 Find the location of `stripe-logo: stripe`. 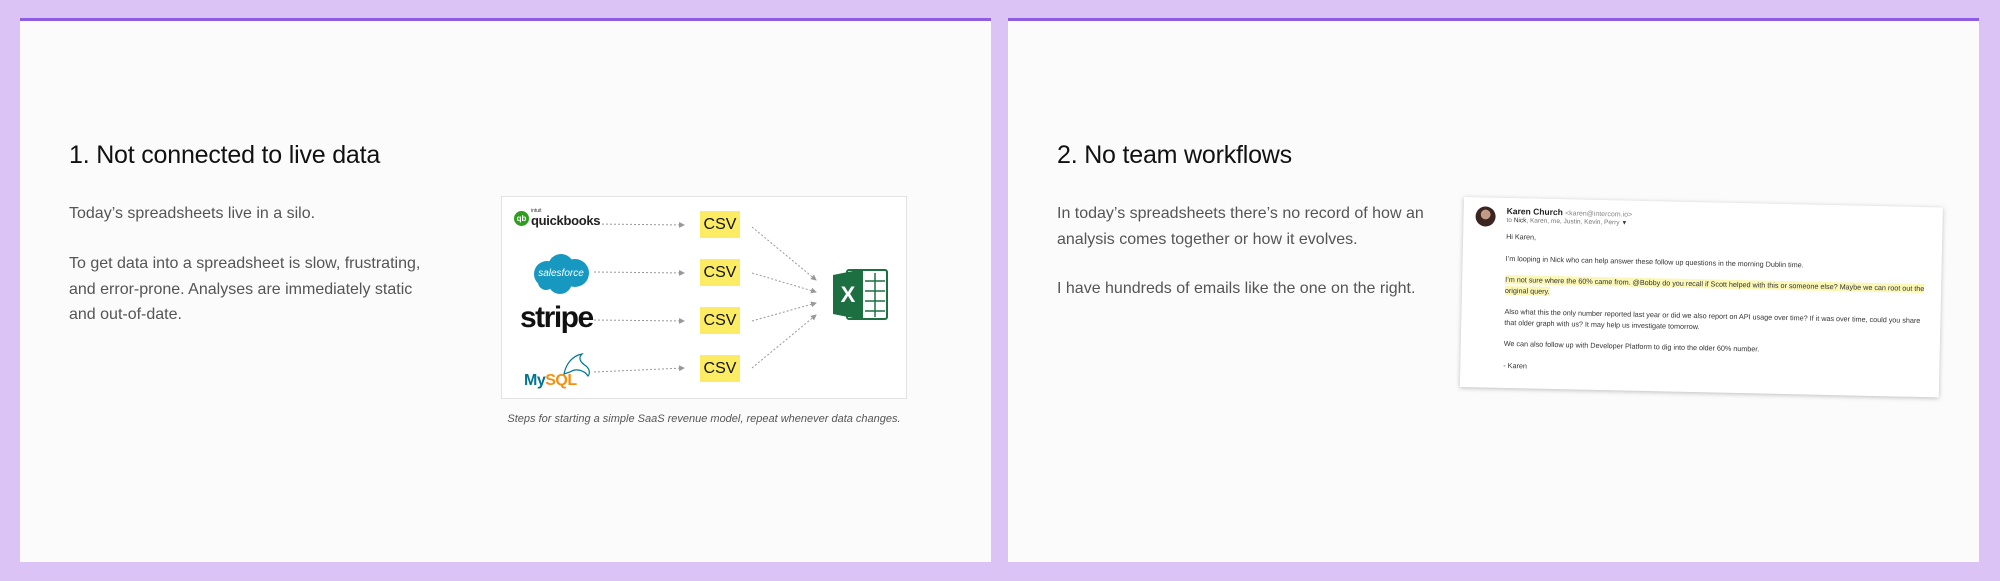

stripe-logo: stripe is located at coordinates (557, 317).